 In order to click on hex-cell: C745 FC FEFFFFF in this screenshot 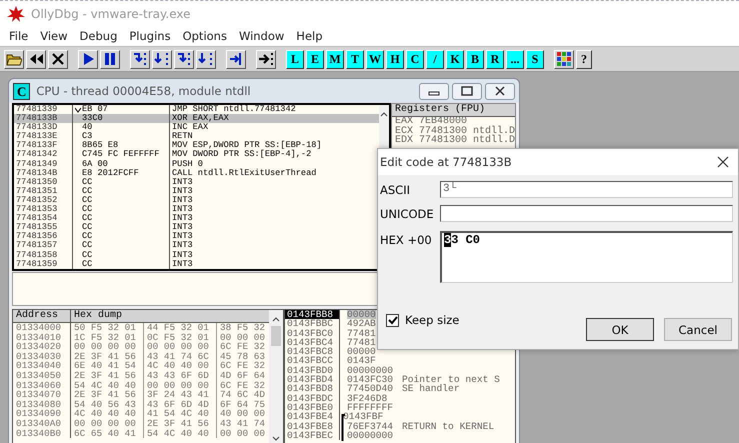, I will do `click(121, 155)`.